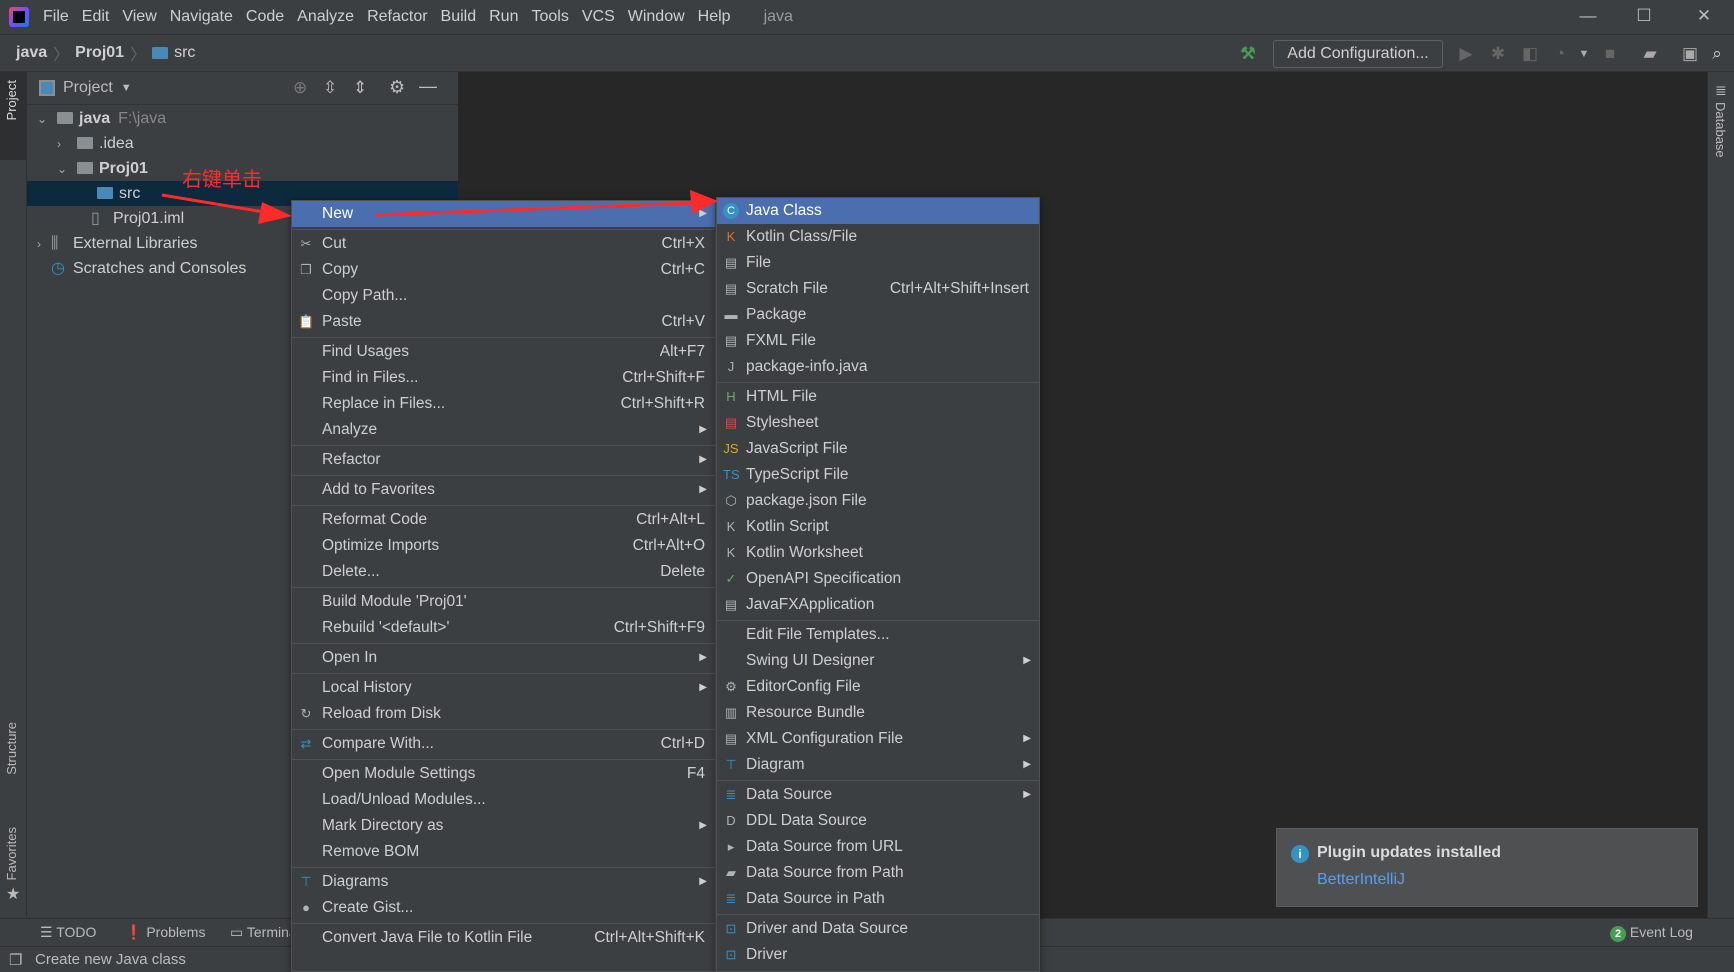 The image size is (1734, 972). What do you see at coordinates (878, 501) in the screenshot?
I see `menu-item-package-json-file: ⬡ package.json File` at bounding box center [878, 501].